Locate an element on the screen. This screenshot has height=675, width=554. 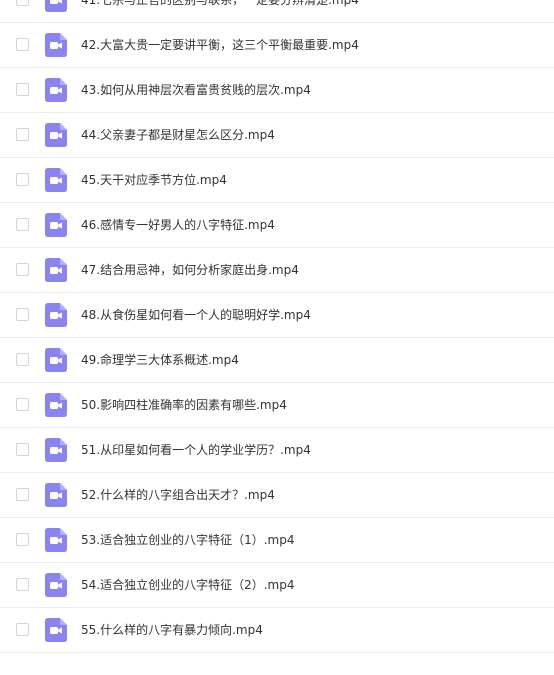
file-name: 41.七杀与正官的区别与联系，一定要分辨清楚.mp4 is located at coordinates (220, 4).